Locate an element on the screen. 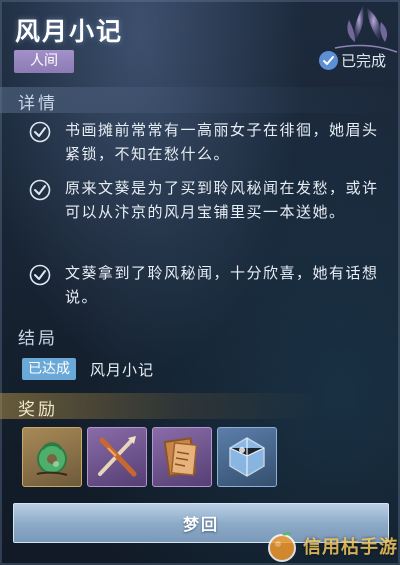 The image size is (400, 565). check-circle-icon is located at coordinates (328, 60).